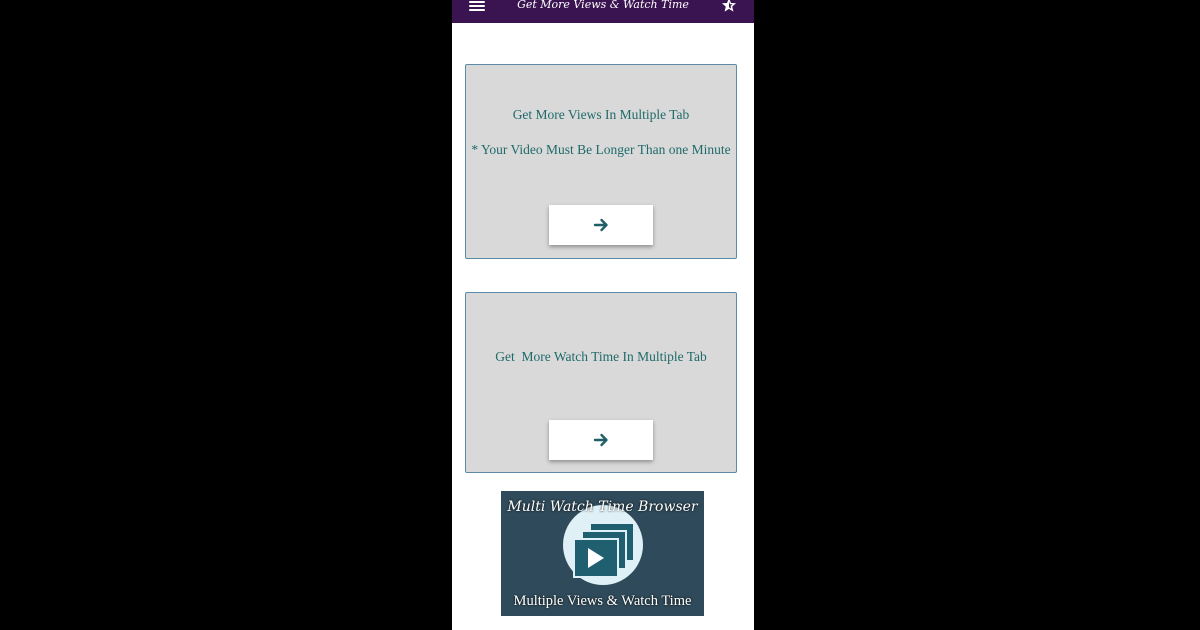 The width and height of the screenshot is (1200, 630). What do you see at coordinates (601, 356) in the screenshot?
I see `watch-time-card-title: Get More Watch Time In Multiple Tab` at bounding box center [601, 356].